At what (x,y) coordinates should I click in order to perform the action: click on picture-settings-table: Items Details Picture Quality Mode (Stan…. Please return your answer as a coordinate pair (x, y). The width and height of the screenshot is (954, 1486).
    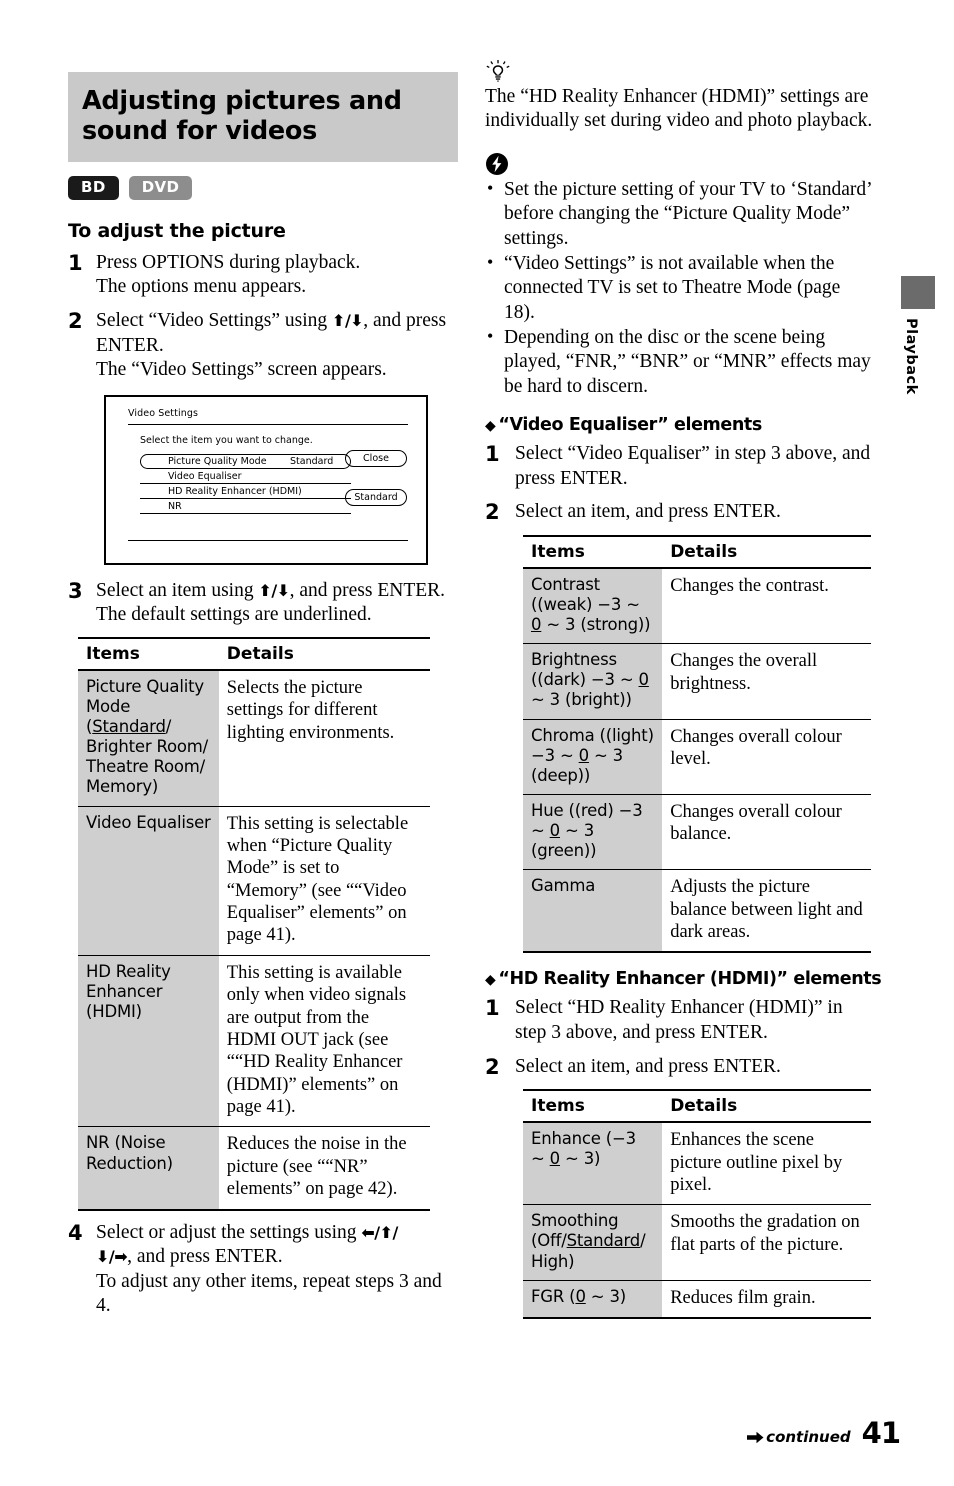
    Looking at the image, I should click on (254, 923).